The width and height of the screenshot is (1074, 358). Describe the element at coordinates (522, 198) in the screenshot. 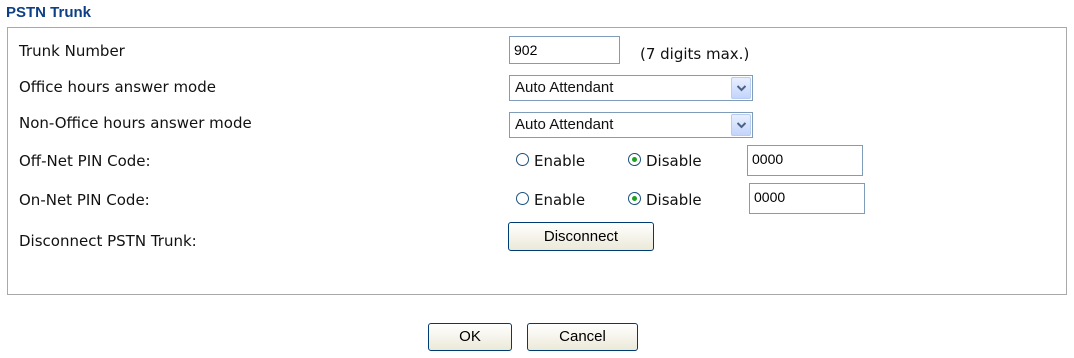

I see `on-net-enable-radio` at that location.